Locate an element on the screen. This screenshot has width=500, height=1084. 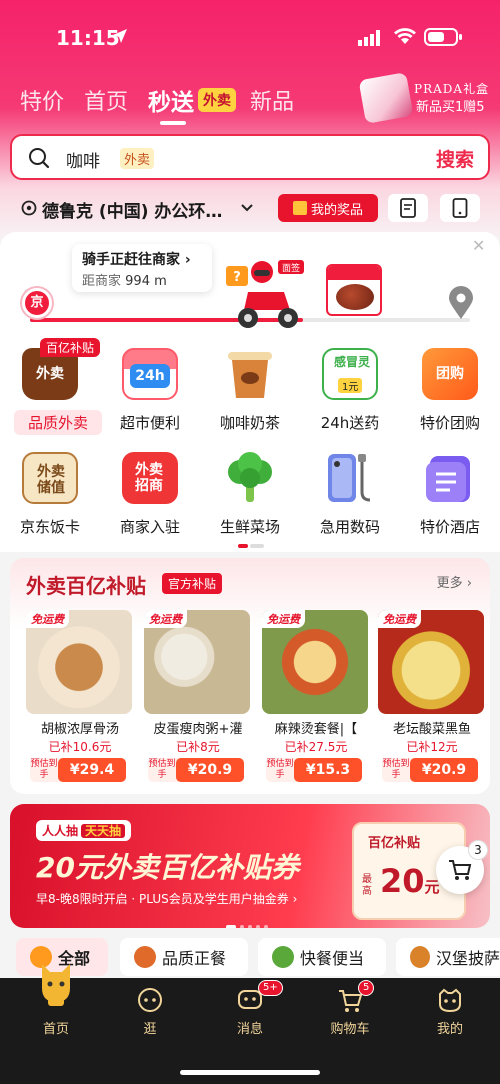
rider-status-bubble: 骑手正赶往商家 › 距商家 994 m is located at coordinates (142, 268).